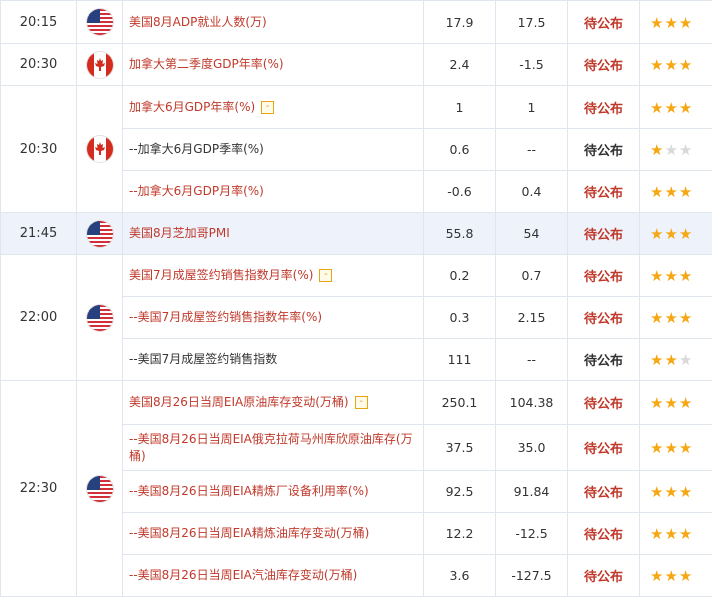  I want to click on event-name-link: 美国8月ADP就业人数(万), so click(198, 22).